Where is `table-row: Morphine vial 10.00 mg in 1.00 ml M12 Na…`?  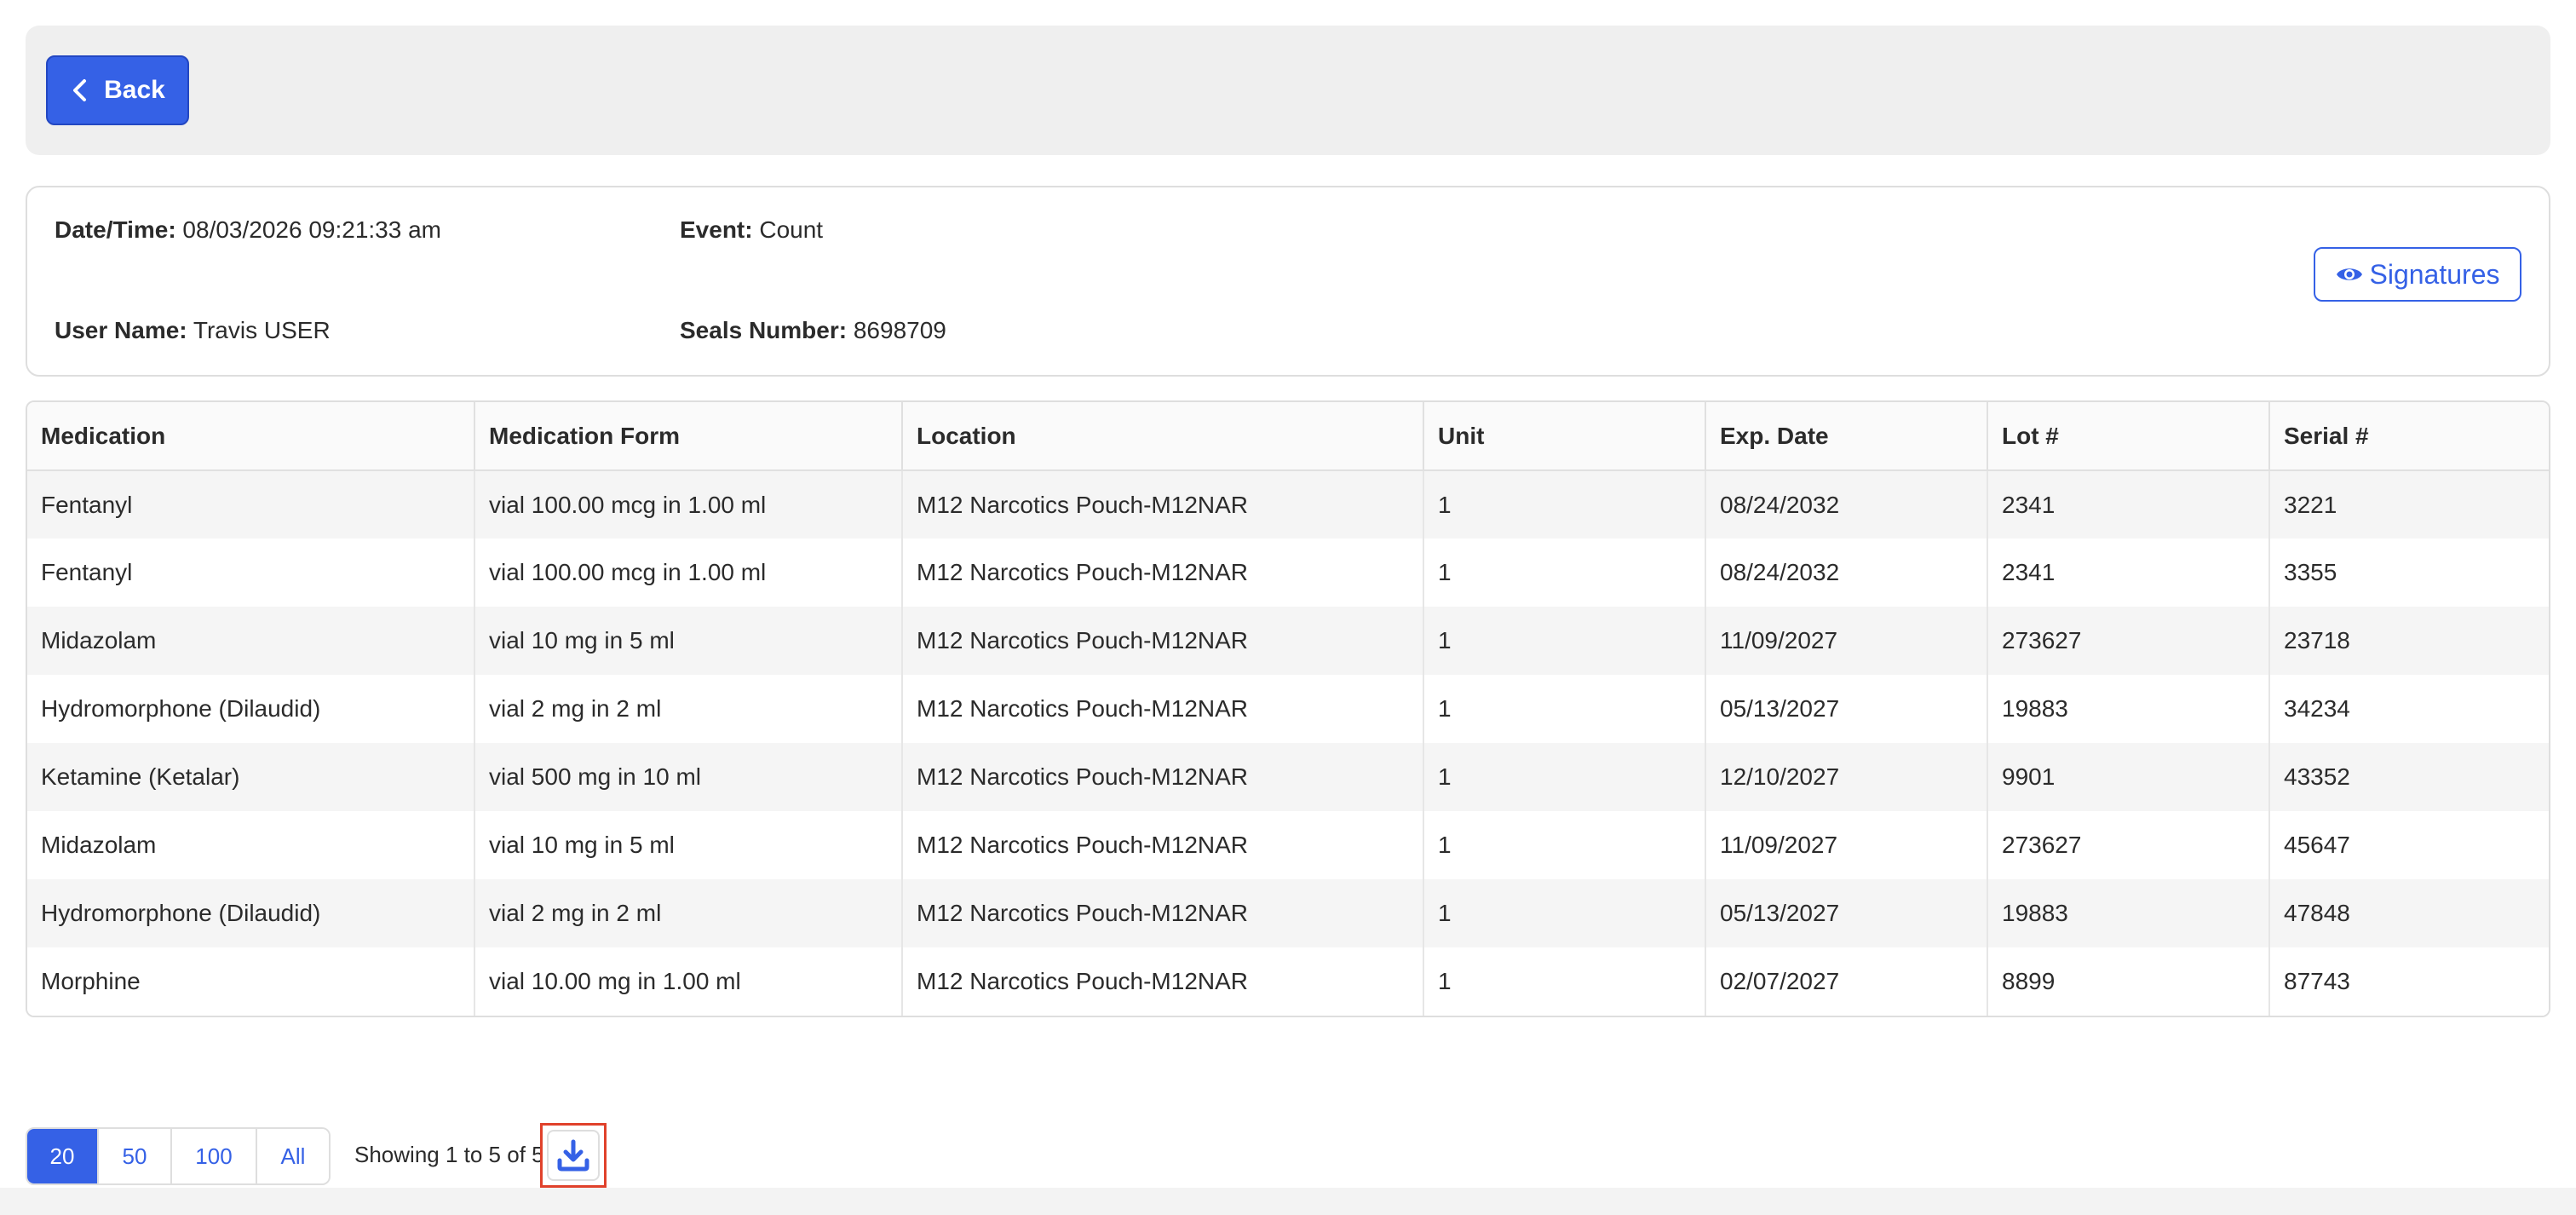 table-row: Morphine vial 10.00 mg in 1.00 ml M12 Na… is located at coordinates (1288, 981).